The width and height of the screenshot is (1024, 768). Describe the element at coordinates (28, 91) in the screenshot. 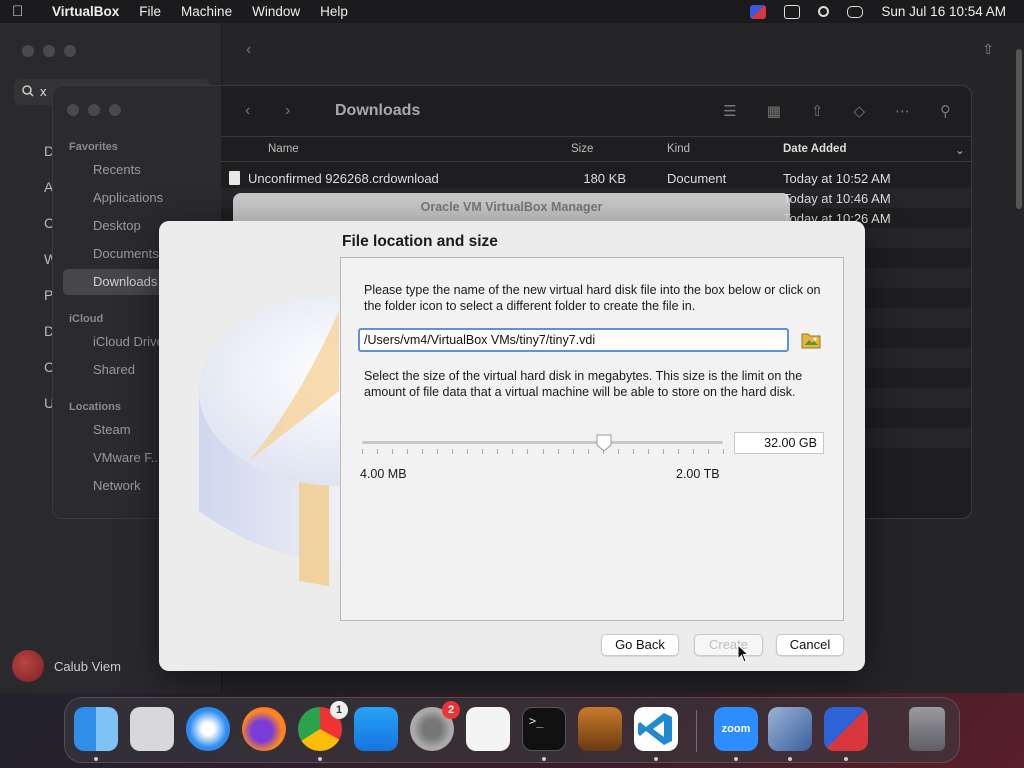

I see `search-icon` at that location.